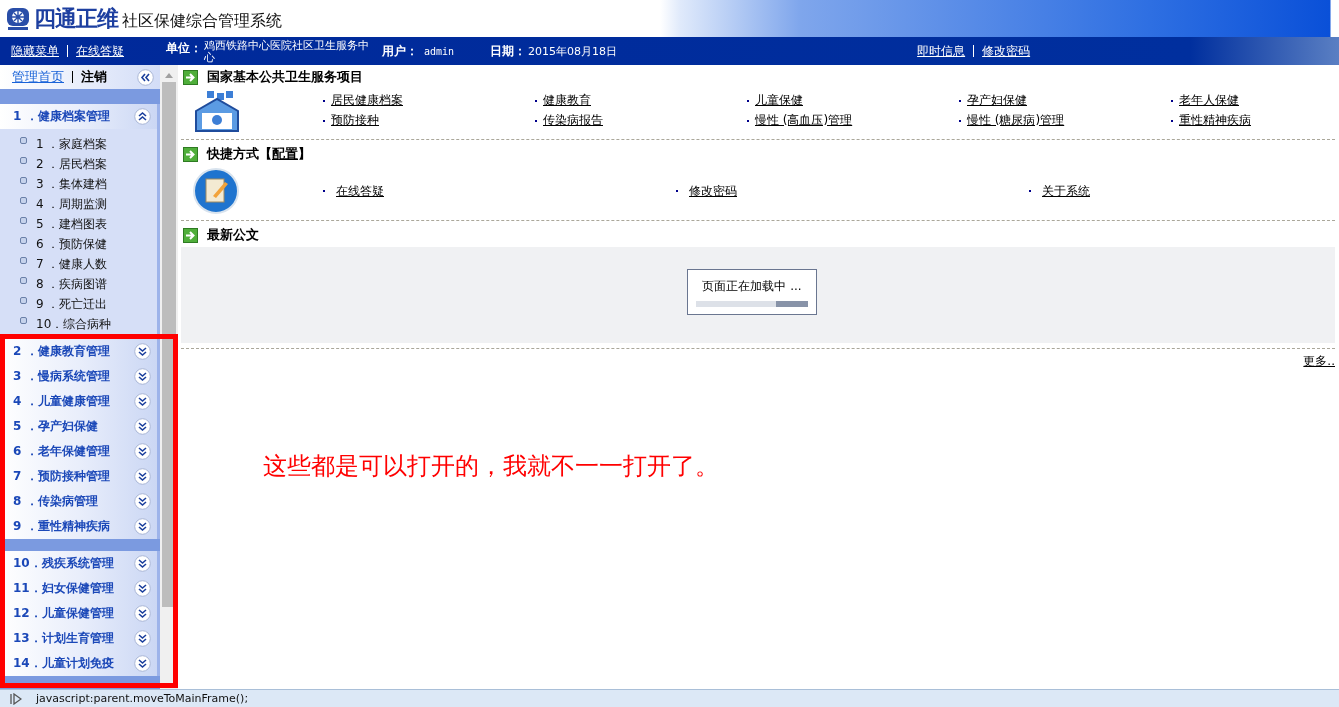  Describe the element at coordinates (491, 466) in the screenshot. I see `annotation-text: 这些都是可以打开的，我就不一一打开了。` at that location.